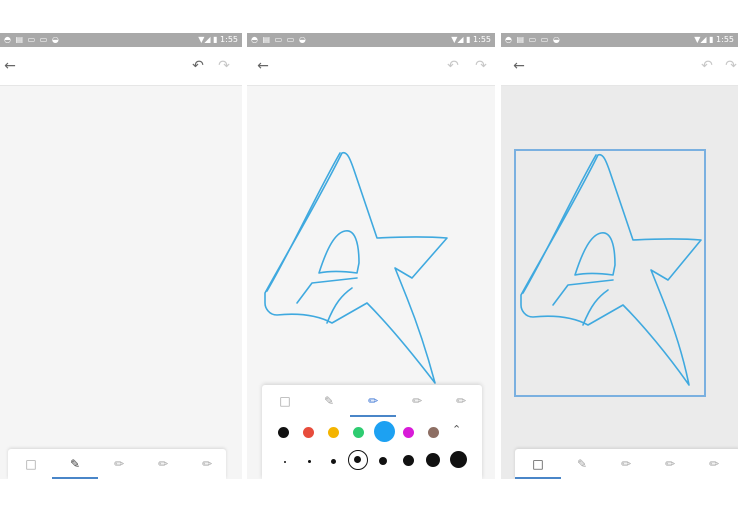 This screenshot has height=515, width=738. What do you see at coordinates (408, 432) in the screenshot?
I see `color-magenta` at bounding box center [408, 432].